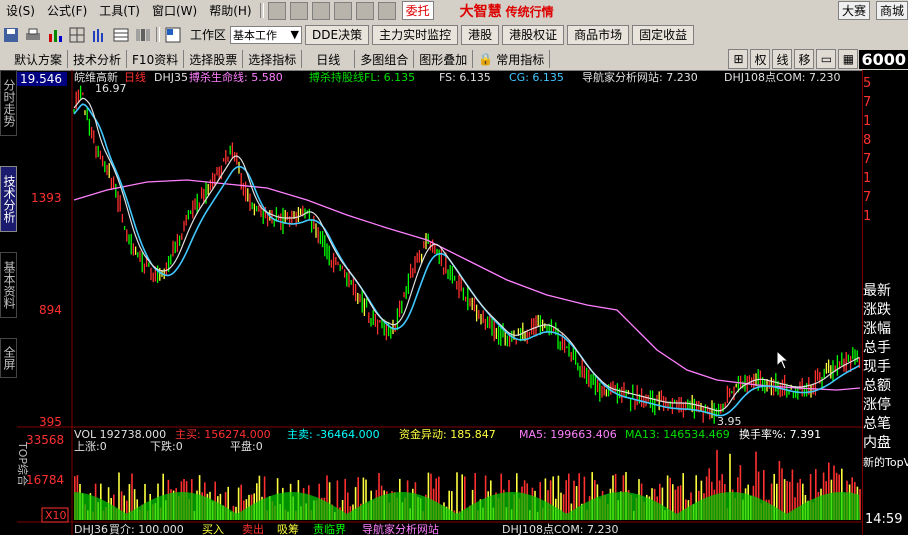 The width and height of the screenshot is (908, 535). Describe the element at coordinates (98, 59) in the screenshot. I see `tech-analysis-button: 技术分析` at that location.